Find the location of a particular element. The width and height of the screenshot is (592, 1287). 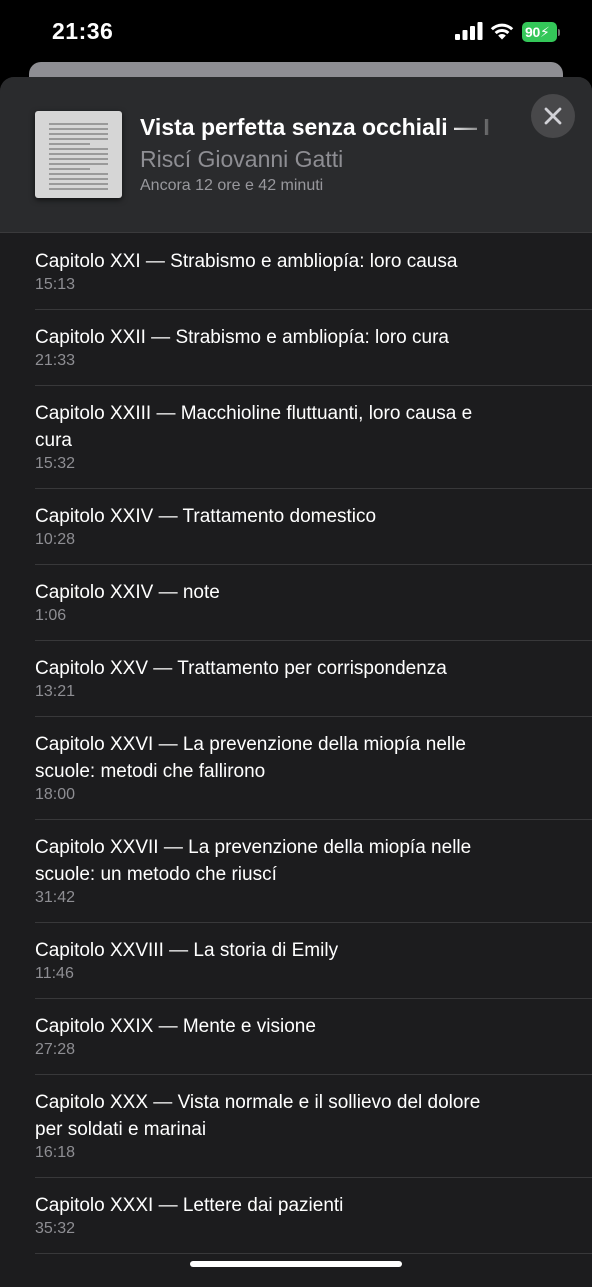

chapter-duration: 15:13 is located at coordinates (55, 284).